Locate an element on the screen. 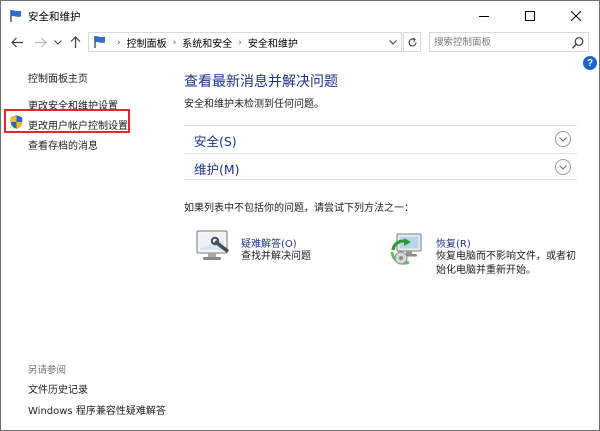 This screenshot has width=600, height=431. address-dropdown-button is located at coordinates (393, 42).